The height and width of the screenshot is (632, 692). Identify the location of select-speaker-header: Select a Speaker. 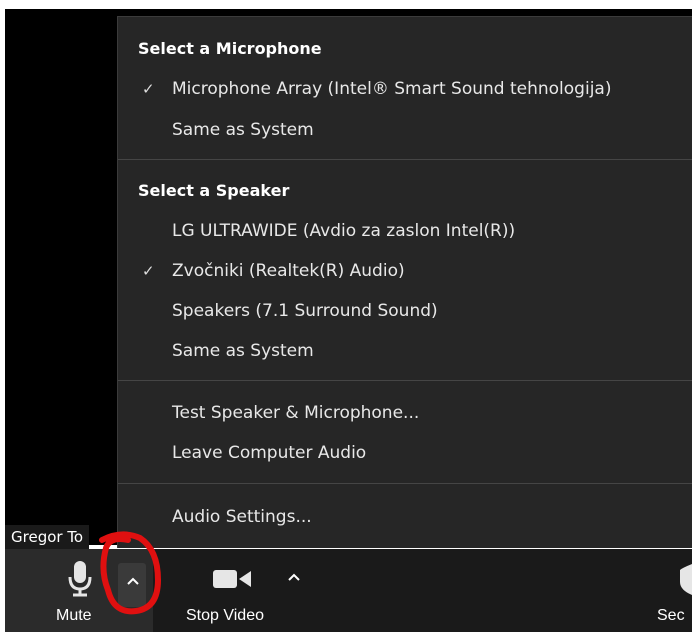
(214, 190).